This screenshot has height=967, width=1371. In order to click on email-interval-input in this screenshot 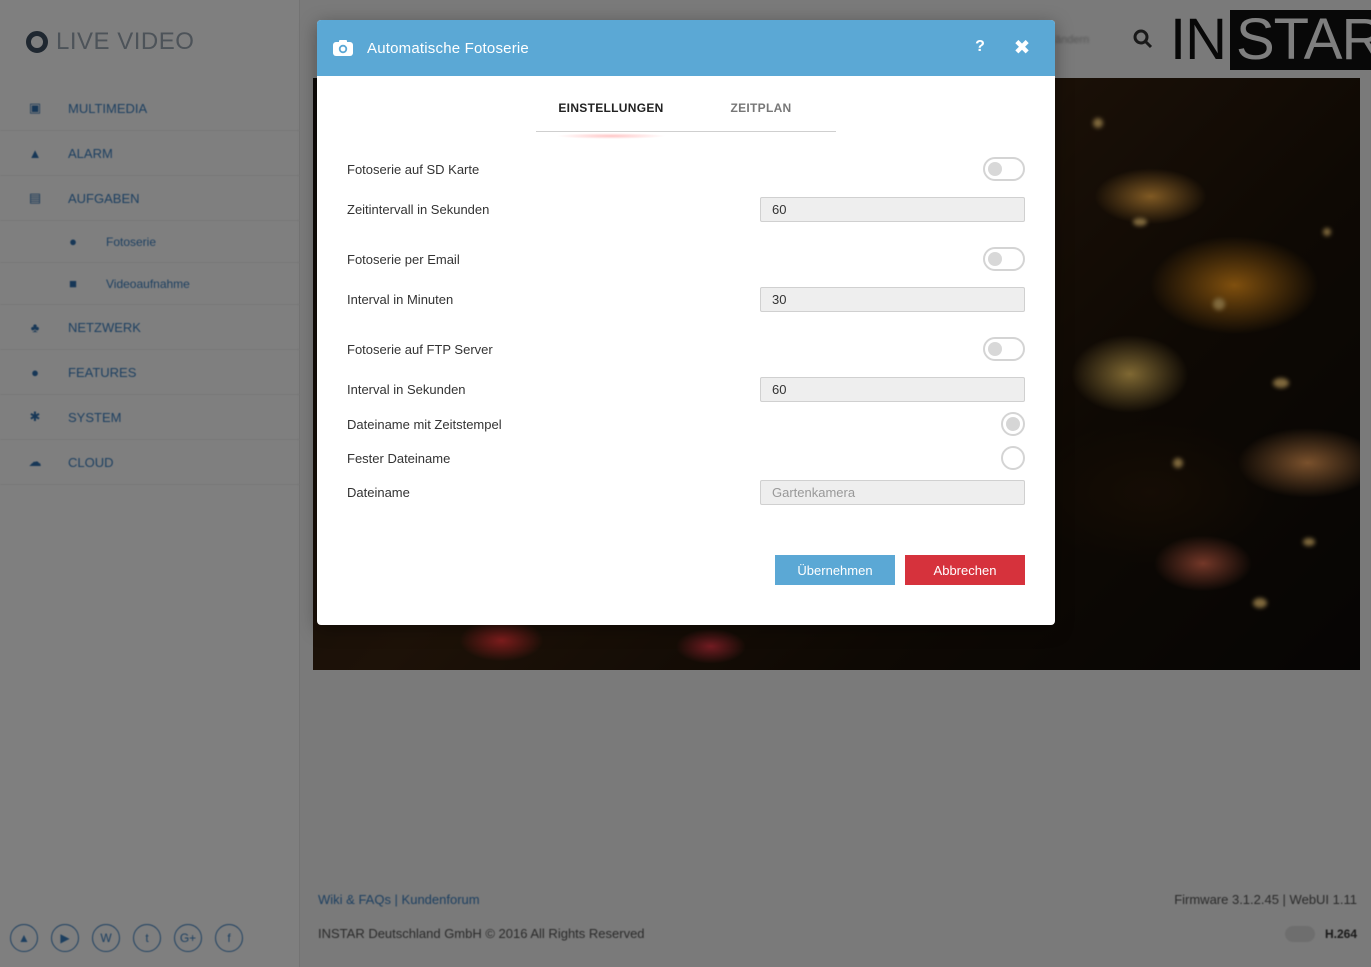, I will do `click(892, 299)`.